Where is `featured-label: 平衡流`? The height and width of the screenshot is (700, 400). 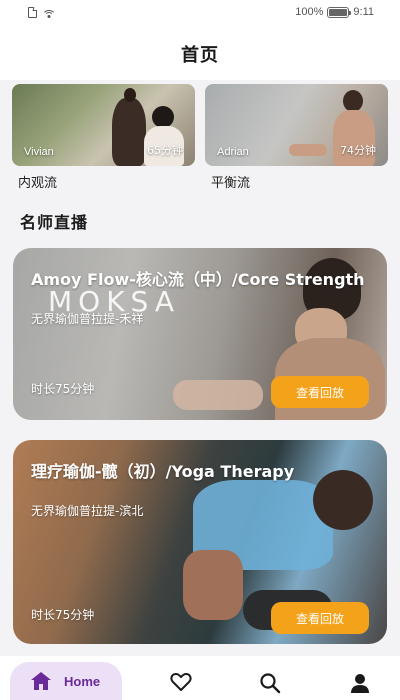
featured-label: 平衡流 is located at coordinates (231, 183).